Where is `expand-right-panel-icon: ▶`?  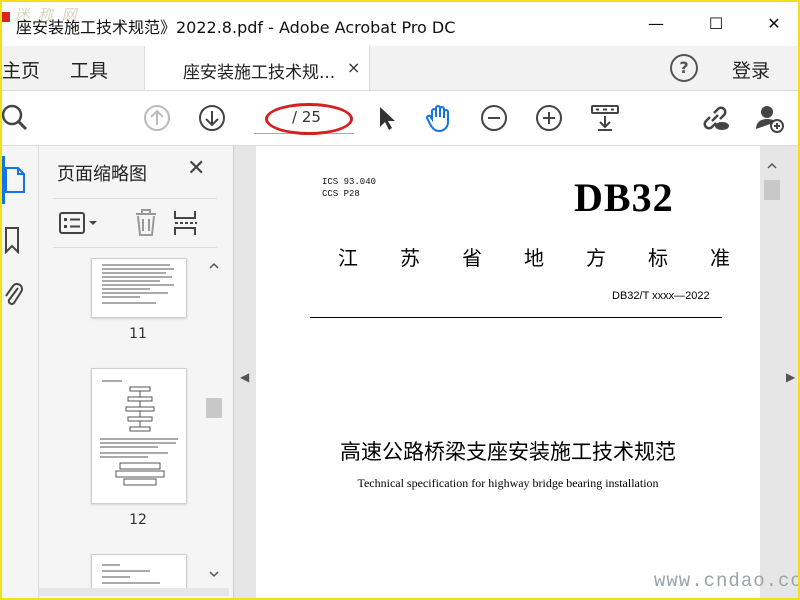
expand-right-panel-icon: ▶ is located at coordinates (790, 377).